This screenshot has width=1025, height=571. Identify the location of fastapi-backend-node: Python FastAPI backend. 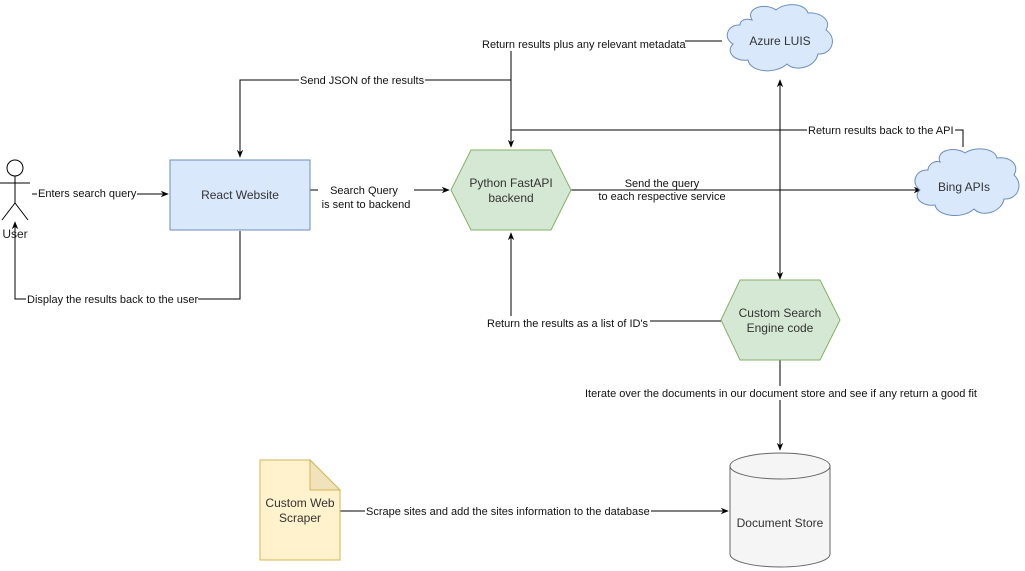
(511, 190).